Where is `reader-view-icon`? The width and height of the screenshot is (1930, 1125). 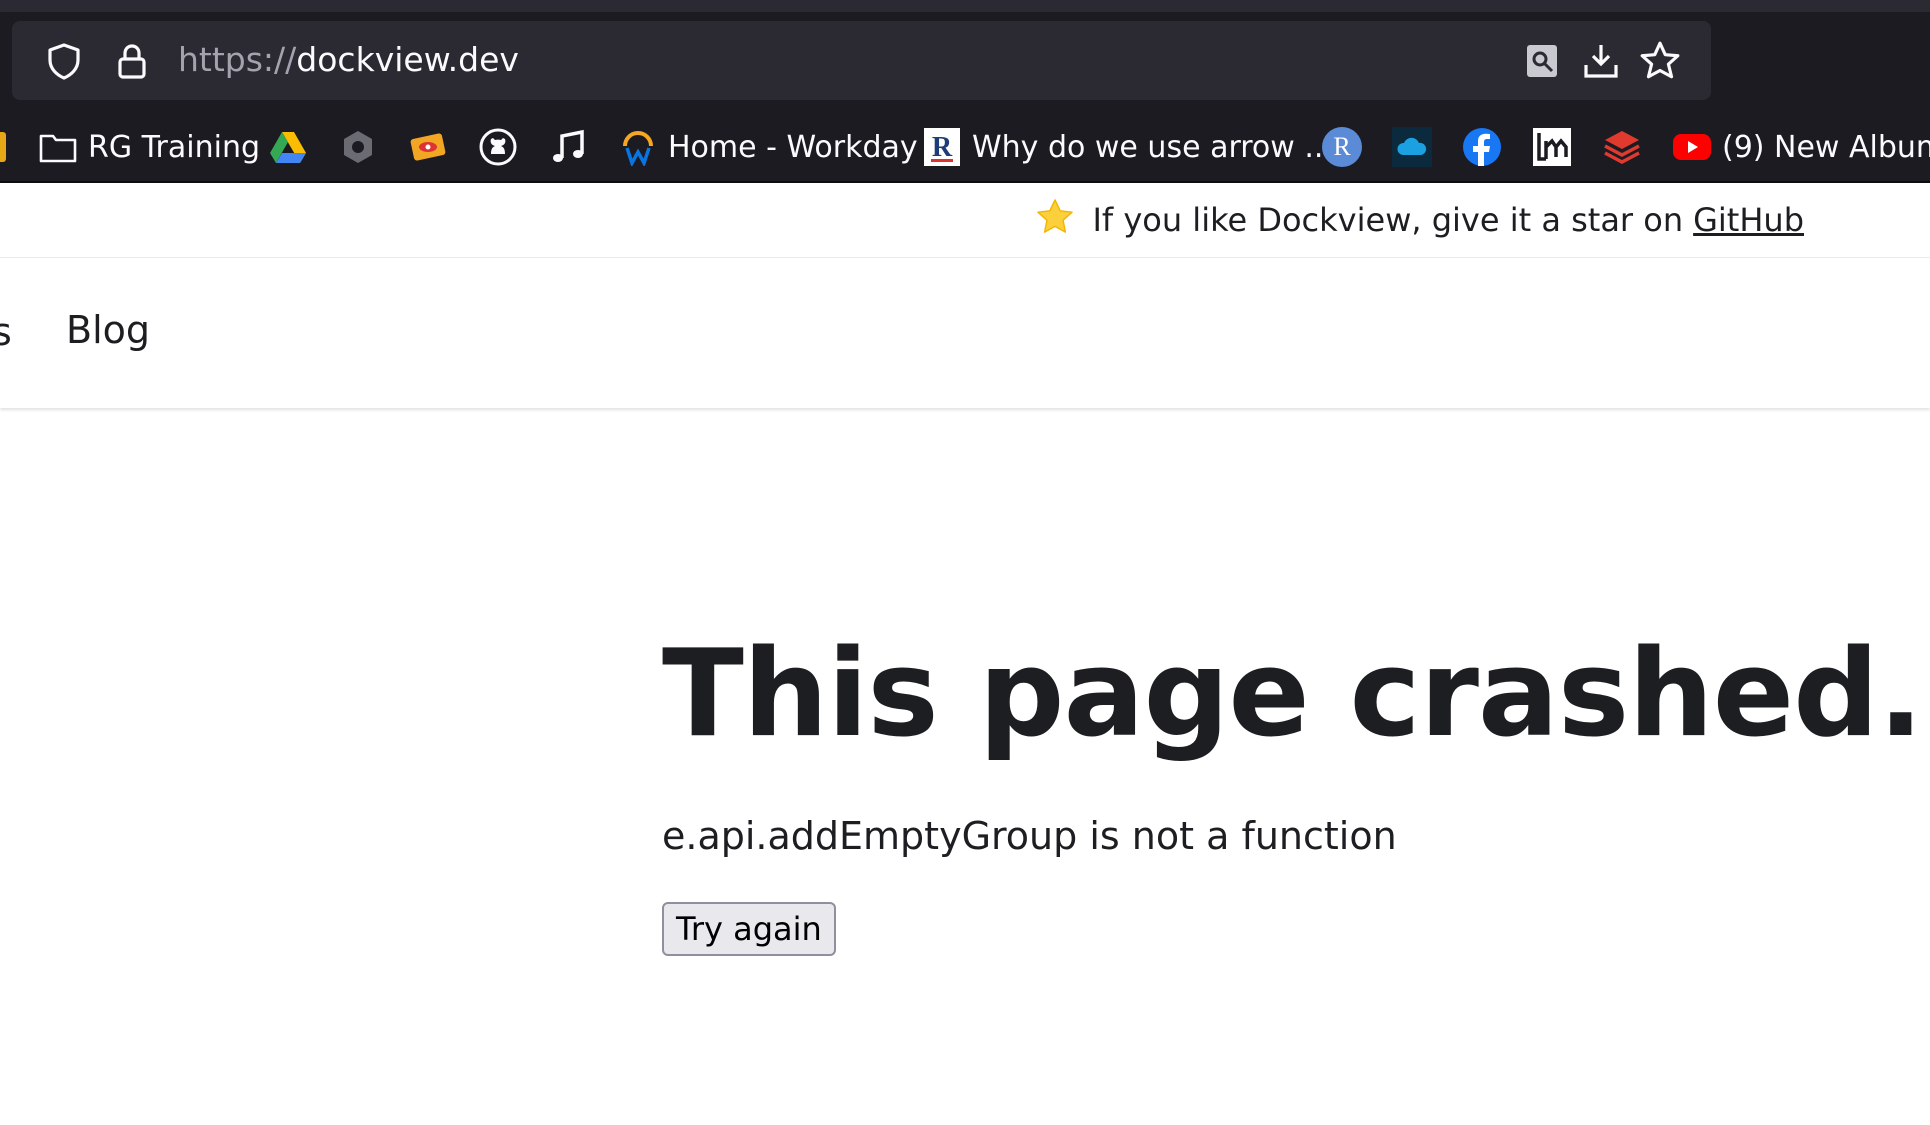
reader-view-icon is located at coordinates (1542, 61).